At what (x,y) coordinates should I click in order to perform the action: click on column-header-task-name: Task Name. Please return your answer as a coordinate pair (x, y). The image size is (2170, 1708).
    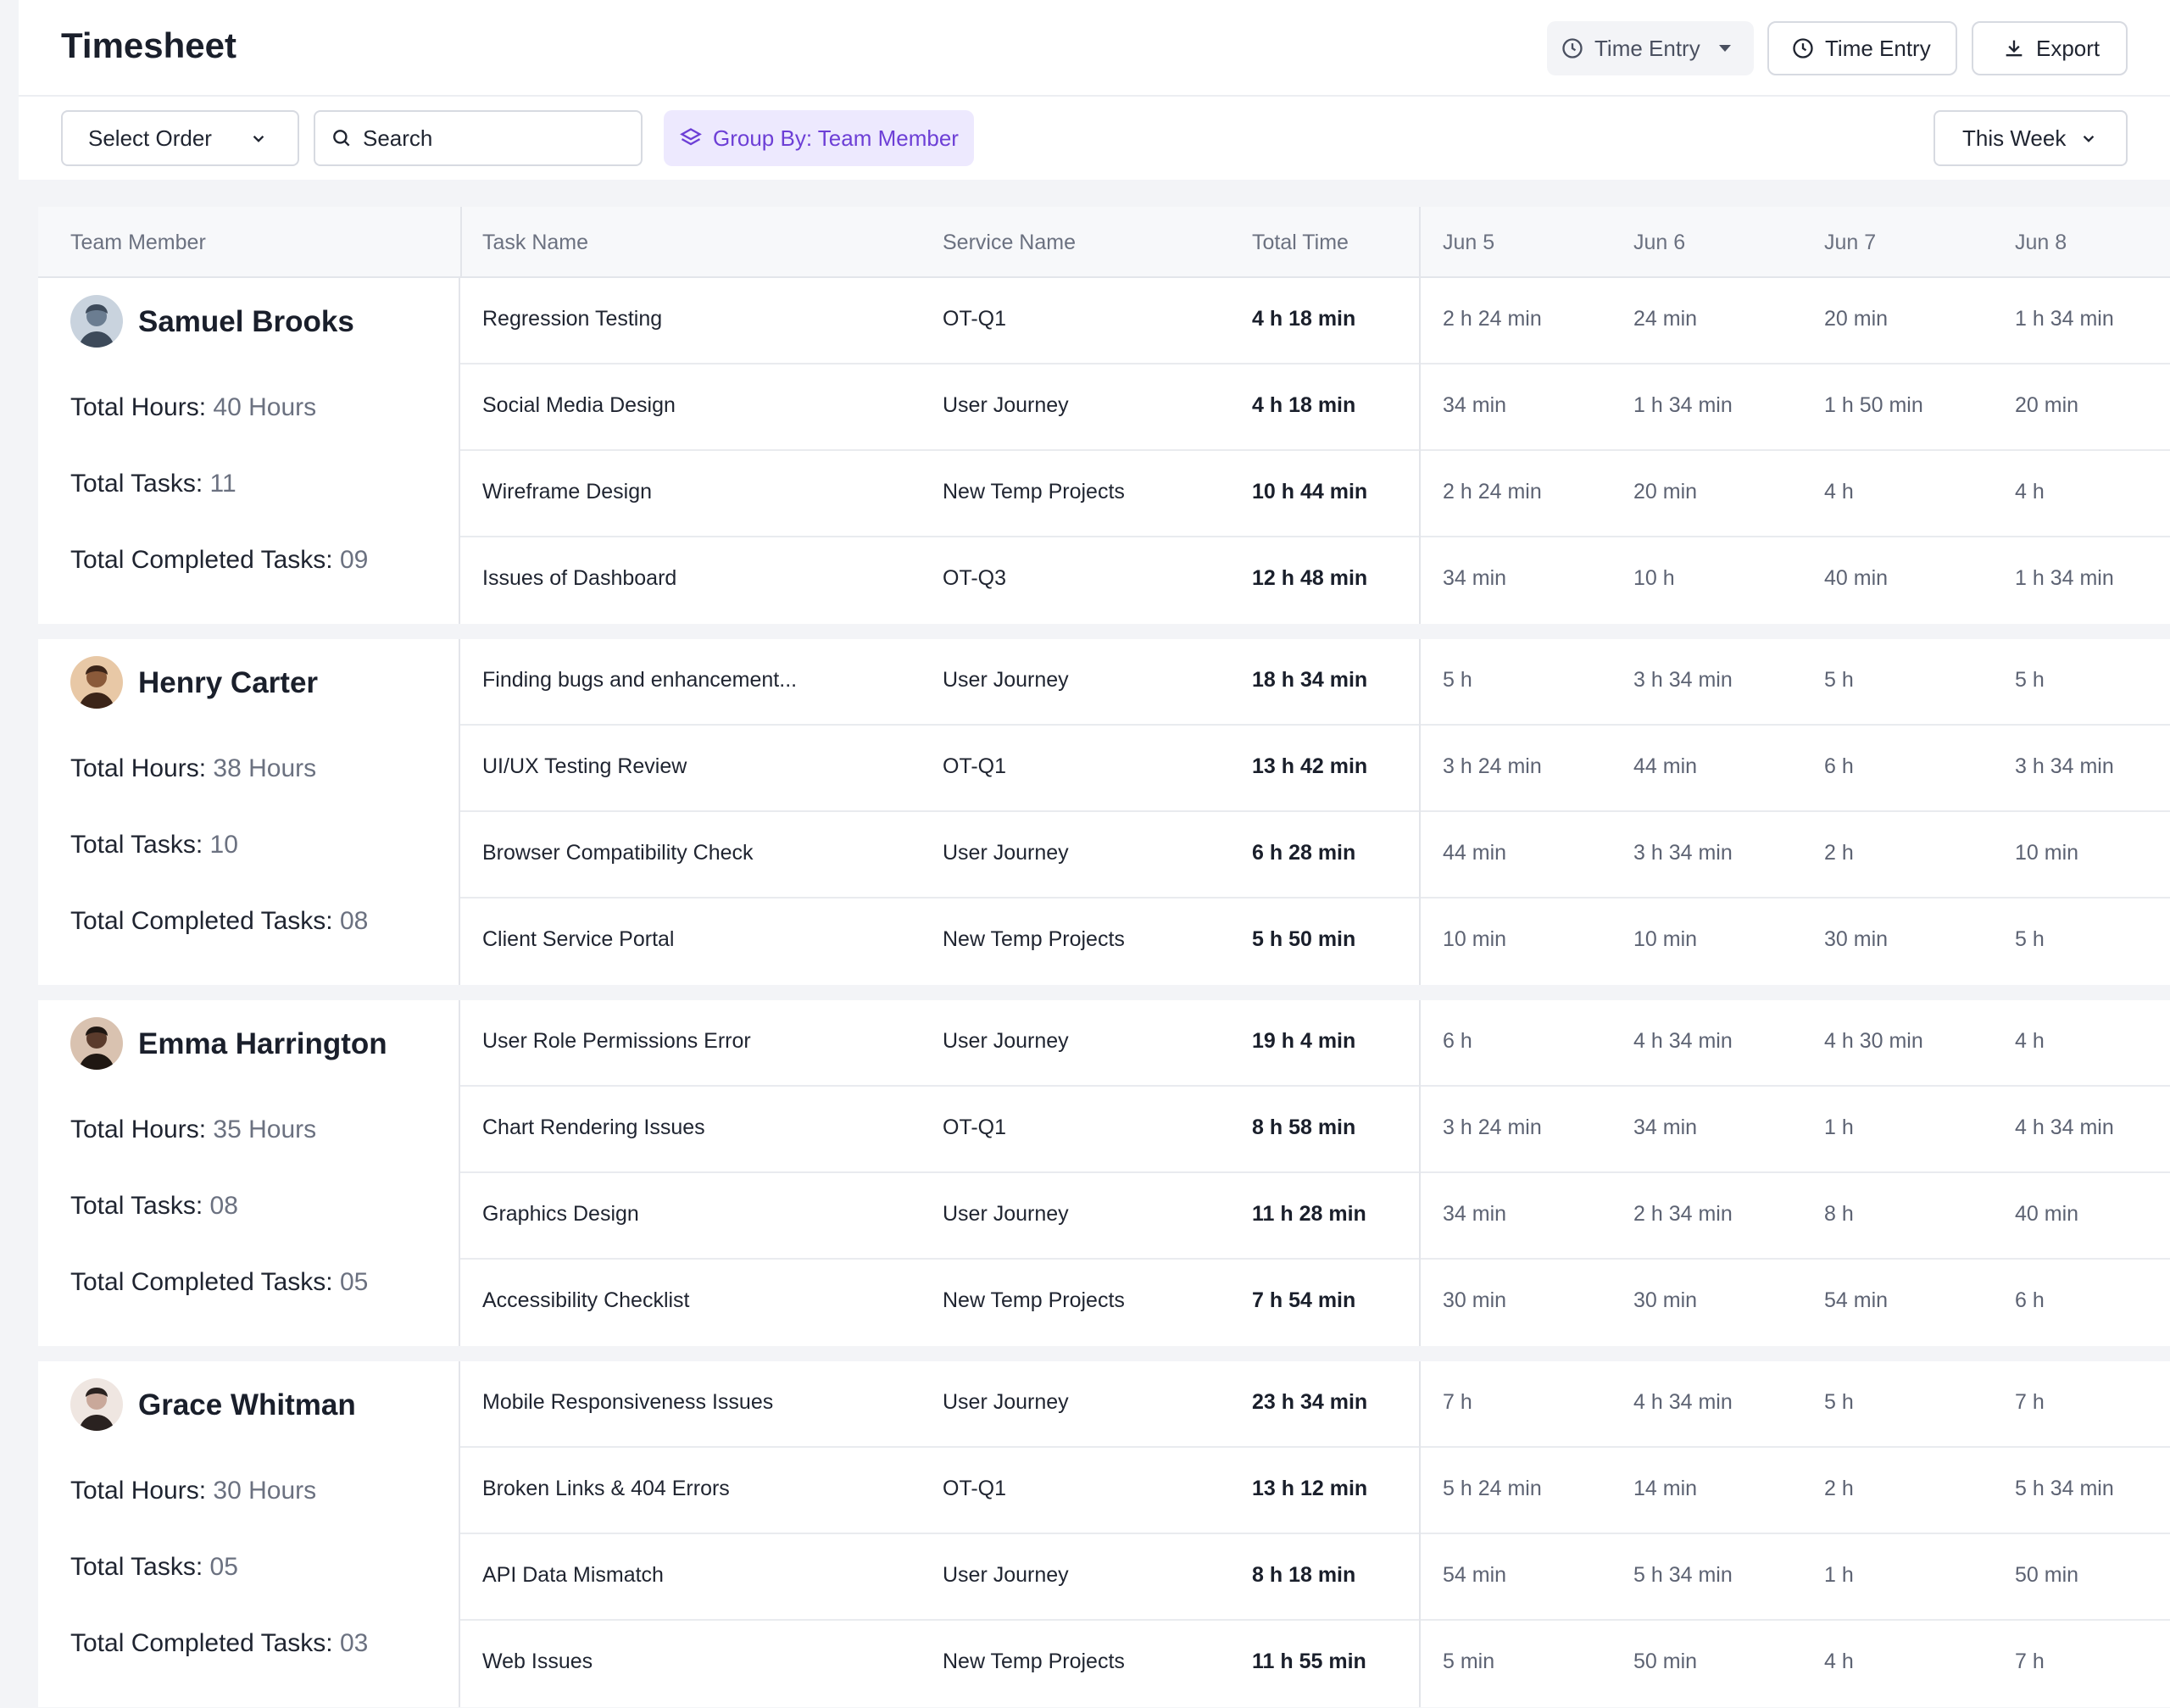
    Looking at the image, I should click on (535, 243).